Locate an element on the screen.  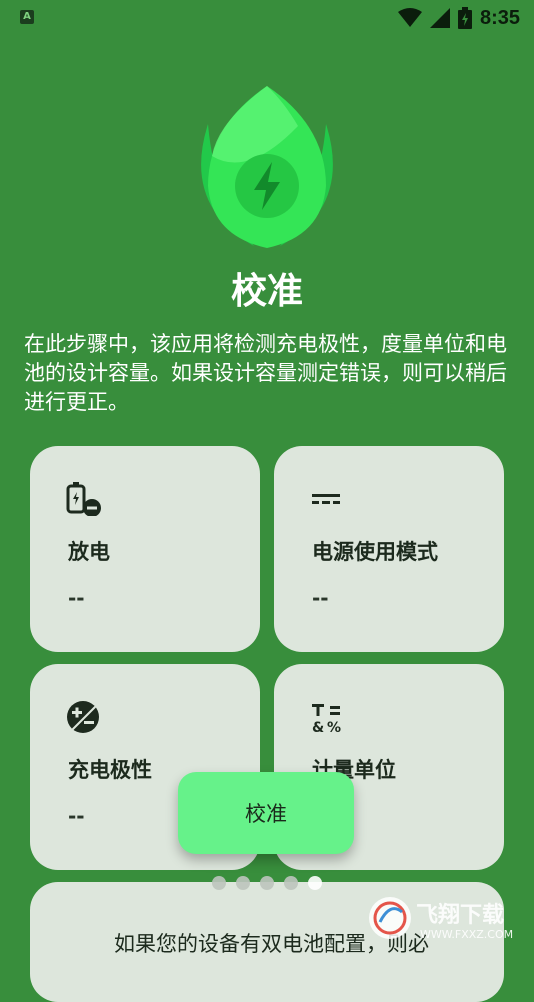
card-label: 充电极性 is located at coordinates (110, 770).